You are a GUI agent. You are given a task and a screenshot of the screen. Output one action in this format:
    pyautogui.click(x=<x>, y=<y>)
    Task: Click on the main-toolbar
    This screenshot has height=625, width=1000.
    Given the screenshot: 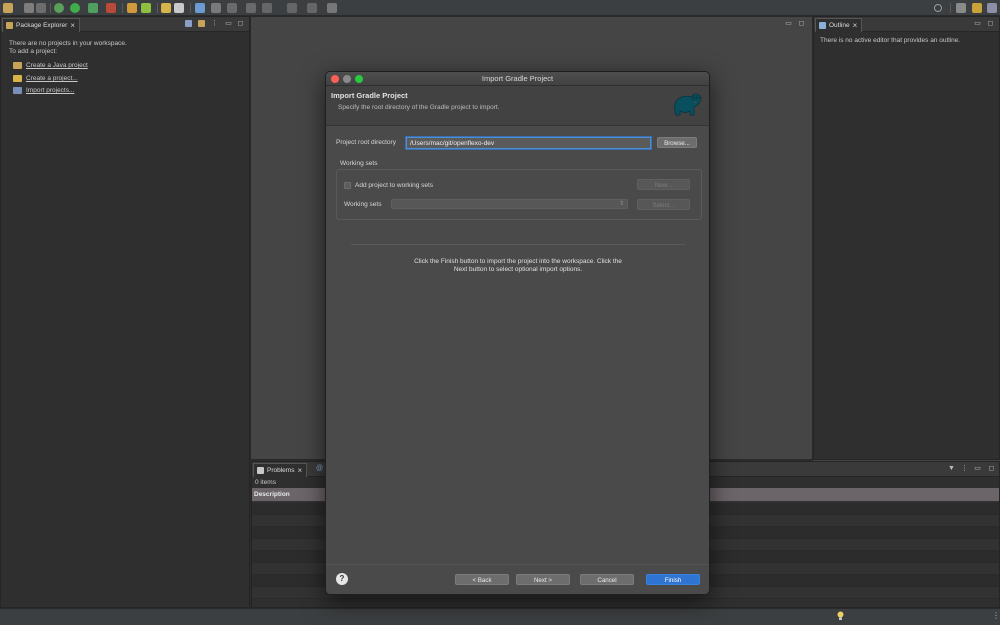 What is the action you would take?
    pyautogui.click(x=500, y=8)
    